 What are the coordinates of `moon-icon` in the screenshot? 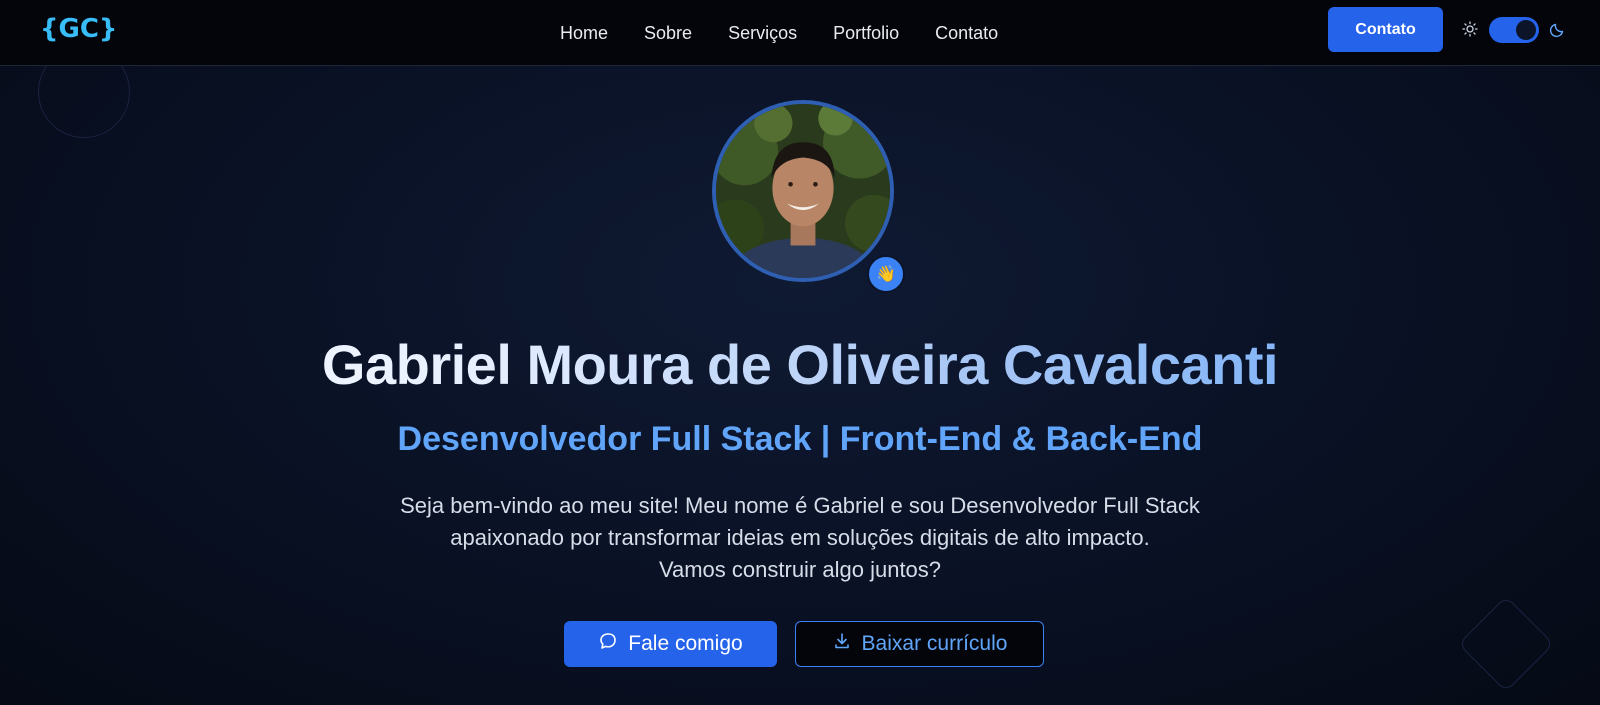 It's located at (1558, 29).